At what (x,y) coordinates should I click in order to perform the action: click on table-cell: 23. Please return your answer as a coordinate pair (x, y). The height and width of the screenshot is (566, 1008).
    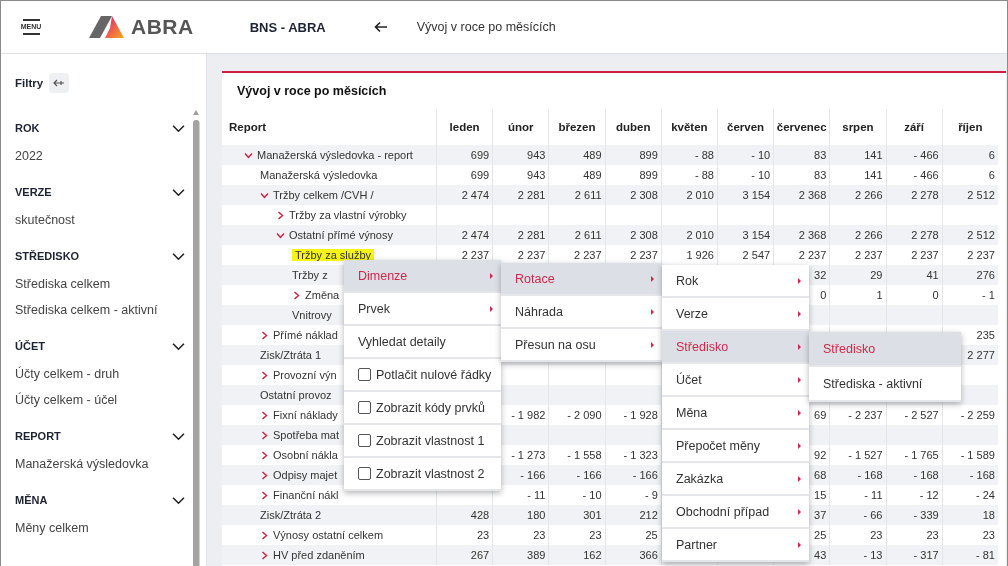
    Looking at the image, I should click on (539, 535).